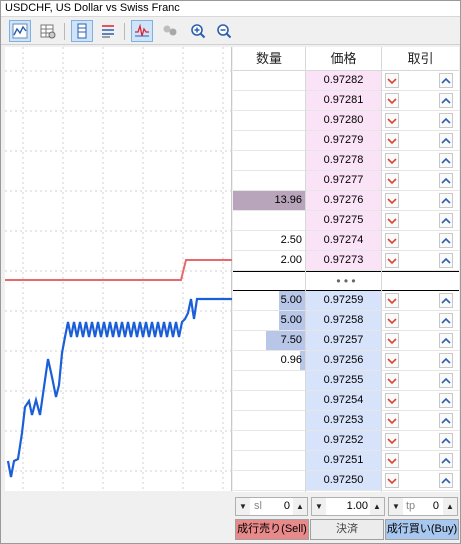 This screenshot has height=544, width=461. Describe the element at coordinates (343, 140) in the screenshot. I see `ask-price: 0.97279` at that location.